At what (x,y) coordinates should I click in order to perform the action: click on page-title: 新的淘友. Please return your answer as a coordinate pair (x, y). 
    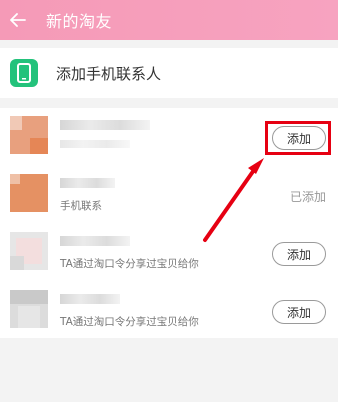
    Looking at the image, I should click on (79, 21).